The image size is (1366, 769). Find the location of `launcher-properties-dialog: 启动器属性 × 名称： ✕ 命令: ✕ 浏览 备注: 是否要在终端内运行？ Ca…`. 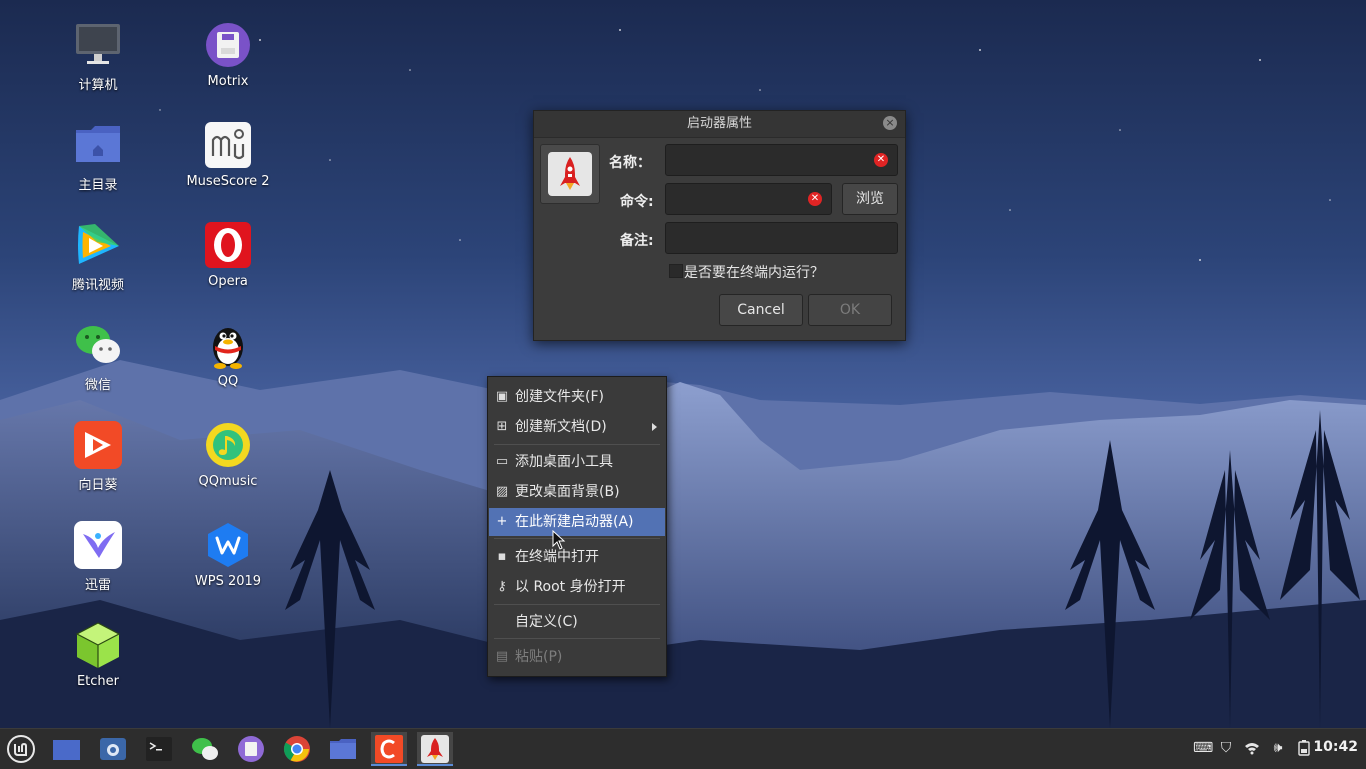

launcher-properties-dialog: 启动器属性 × 名称： ✕ 命令: ✕ 浏览 备注: 是否要在终端内运行？ Ca… is located at coordinates (719, 225).